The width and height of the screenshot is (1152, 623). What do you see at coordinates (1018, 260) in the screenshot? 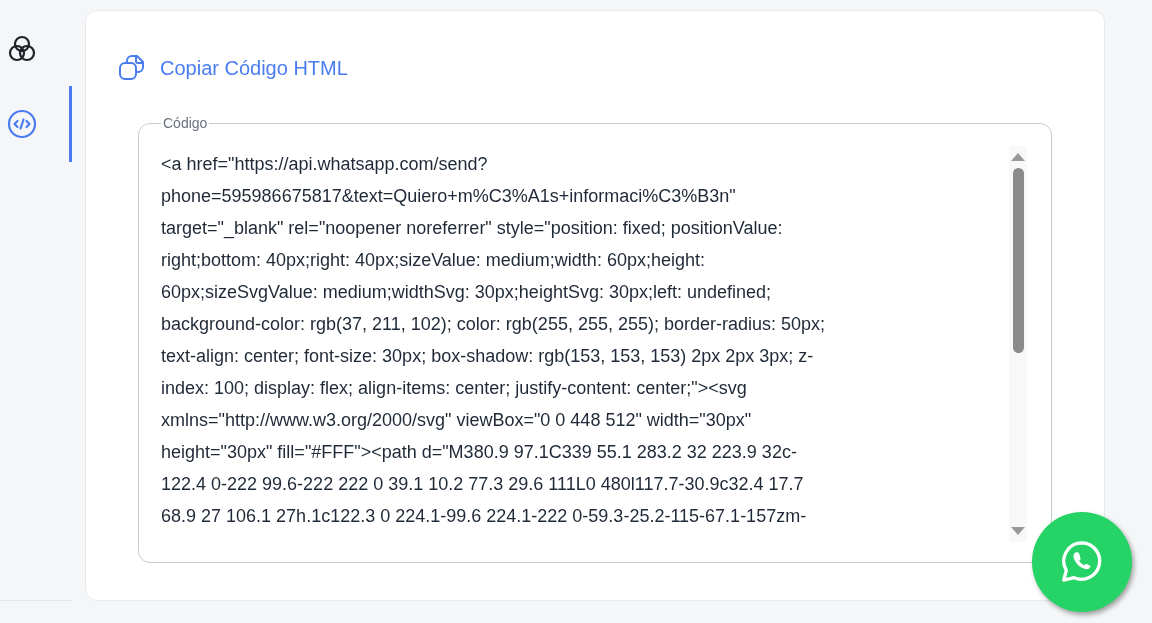
I see `scroll-thumb` at bounding box center [1018, 260].